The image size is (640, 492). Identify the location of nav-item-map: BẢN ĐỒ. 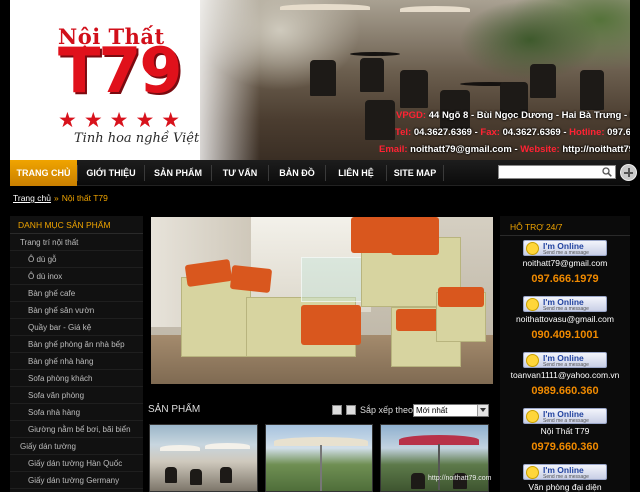
(297, 173).